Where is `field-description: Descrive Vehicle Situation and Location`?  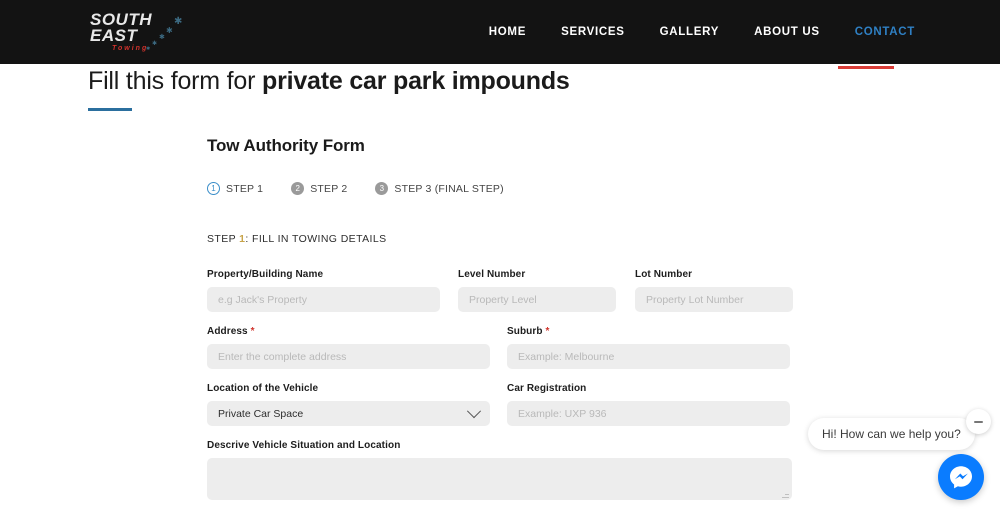
field-description: Descrive Vehicle Situation and Location is located at coordinates (499, 470).